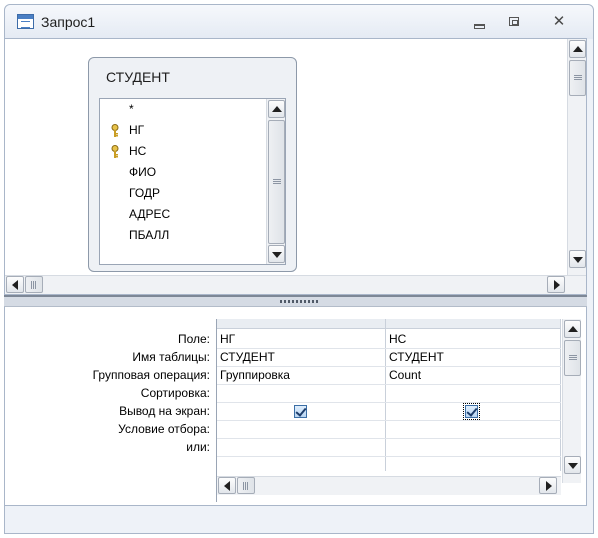 The width and height of the screenshot is (598, 538). I want to click on field-list: * НГ НС ФИО ГОДР АДРЕС ПБАЛЛ, so click(192, 181).